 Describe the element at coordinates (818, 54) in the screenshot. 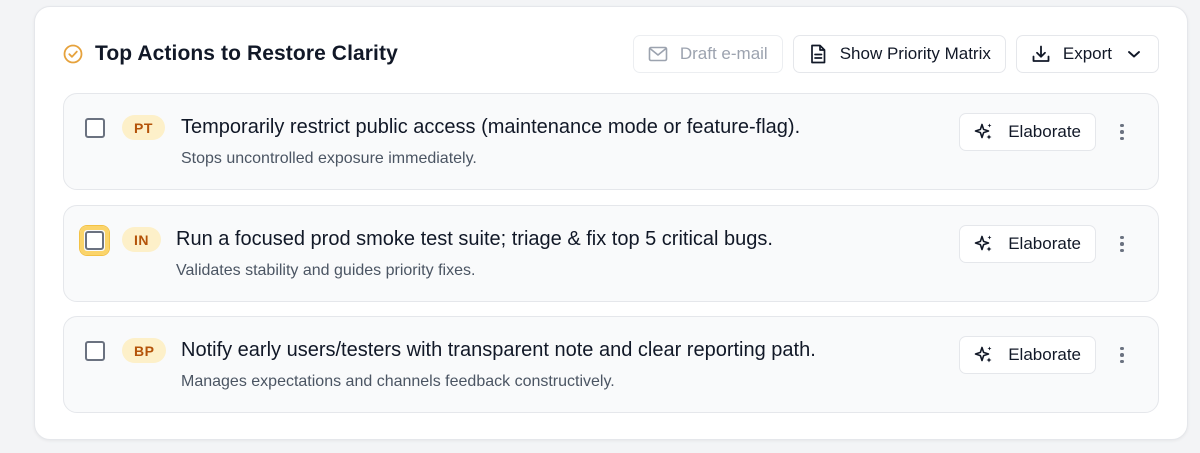

I see `document-icon` at that location.